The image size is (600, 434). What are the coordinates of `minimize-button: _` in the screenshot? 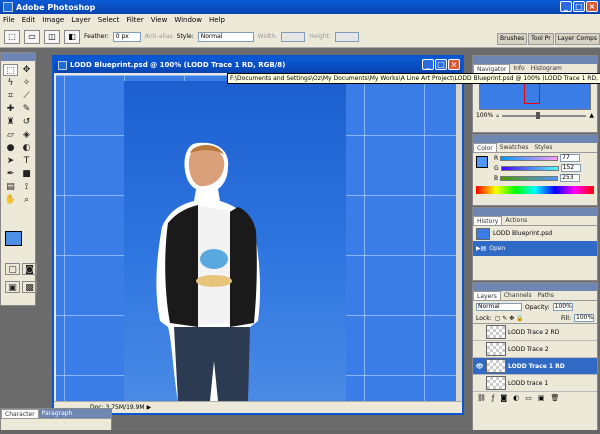 It's located at (566, 6).